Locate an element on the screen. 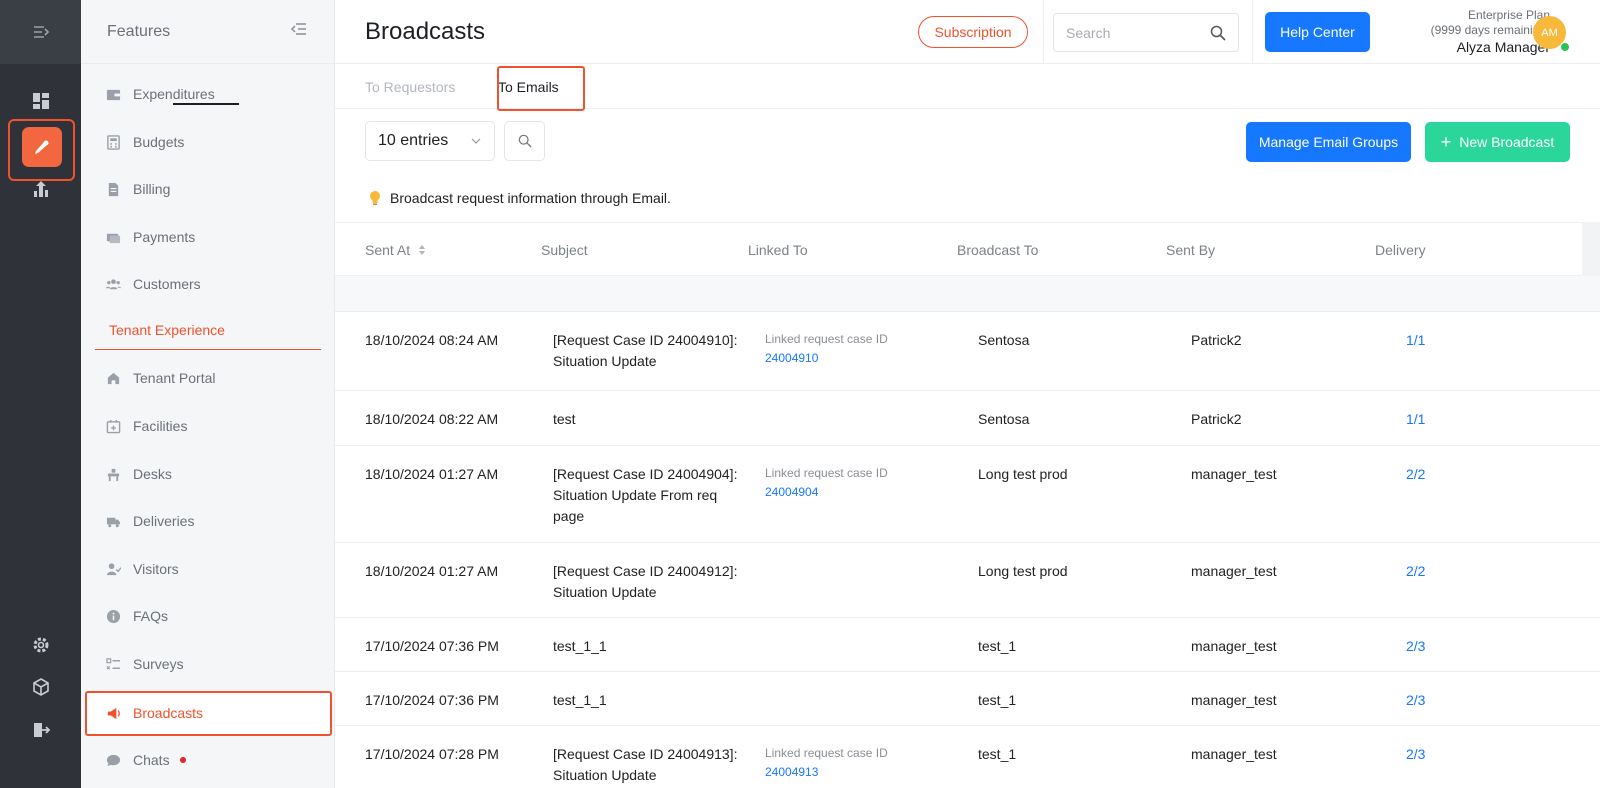 This screenshot has height=788, width=1600. subject-line: [Request Case ID 24004913]: is located at coordinates (645, 754).